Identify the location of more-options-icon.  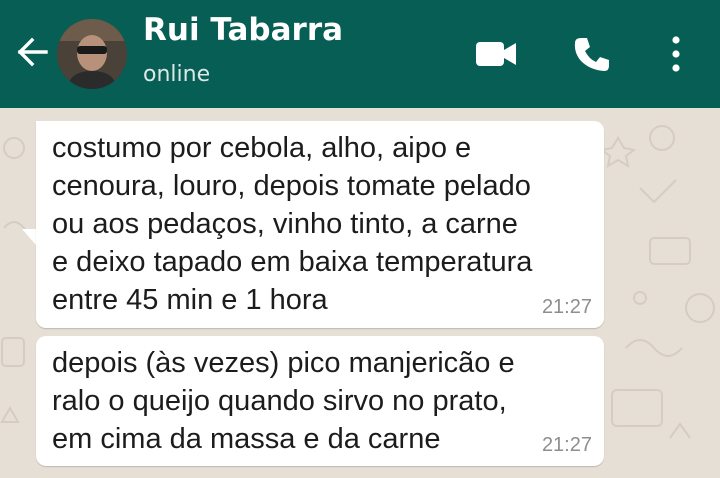
(676, 54).